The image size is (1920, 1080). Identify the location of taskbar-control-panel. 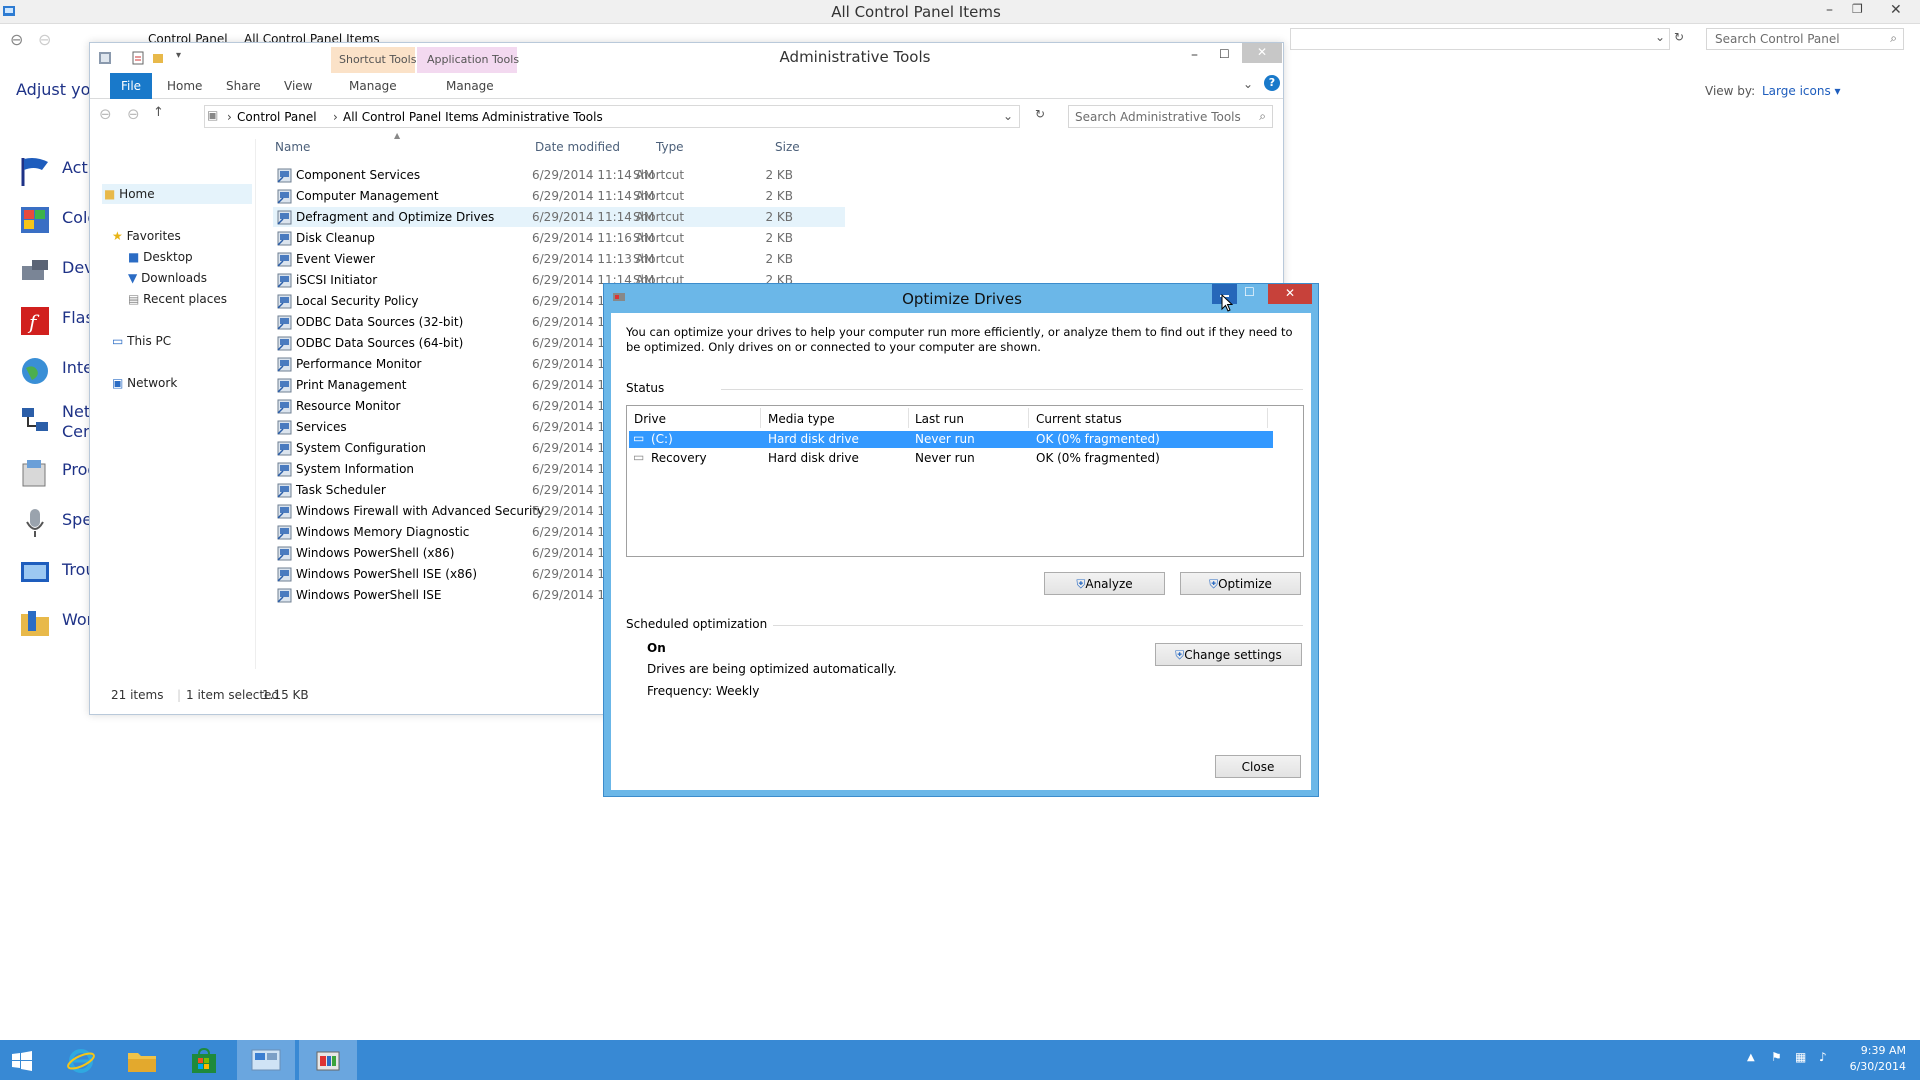
(266, 1060).